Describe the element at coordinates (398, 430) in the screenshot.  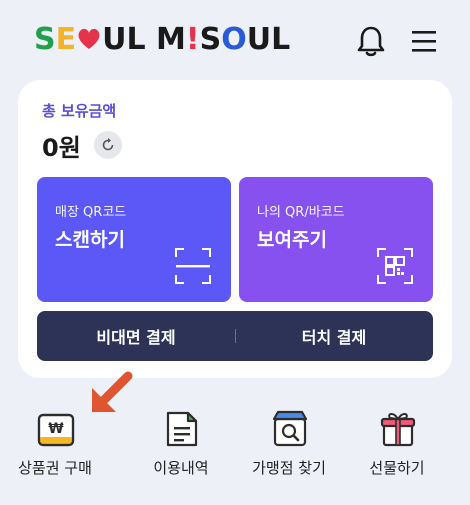
I see `gift-icon` at that location.